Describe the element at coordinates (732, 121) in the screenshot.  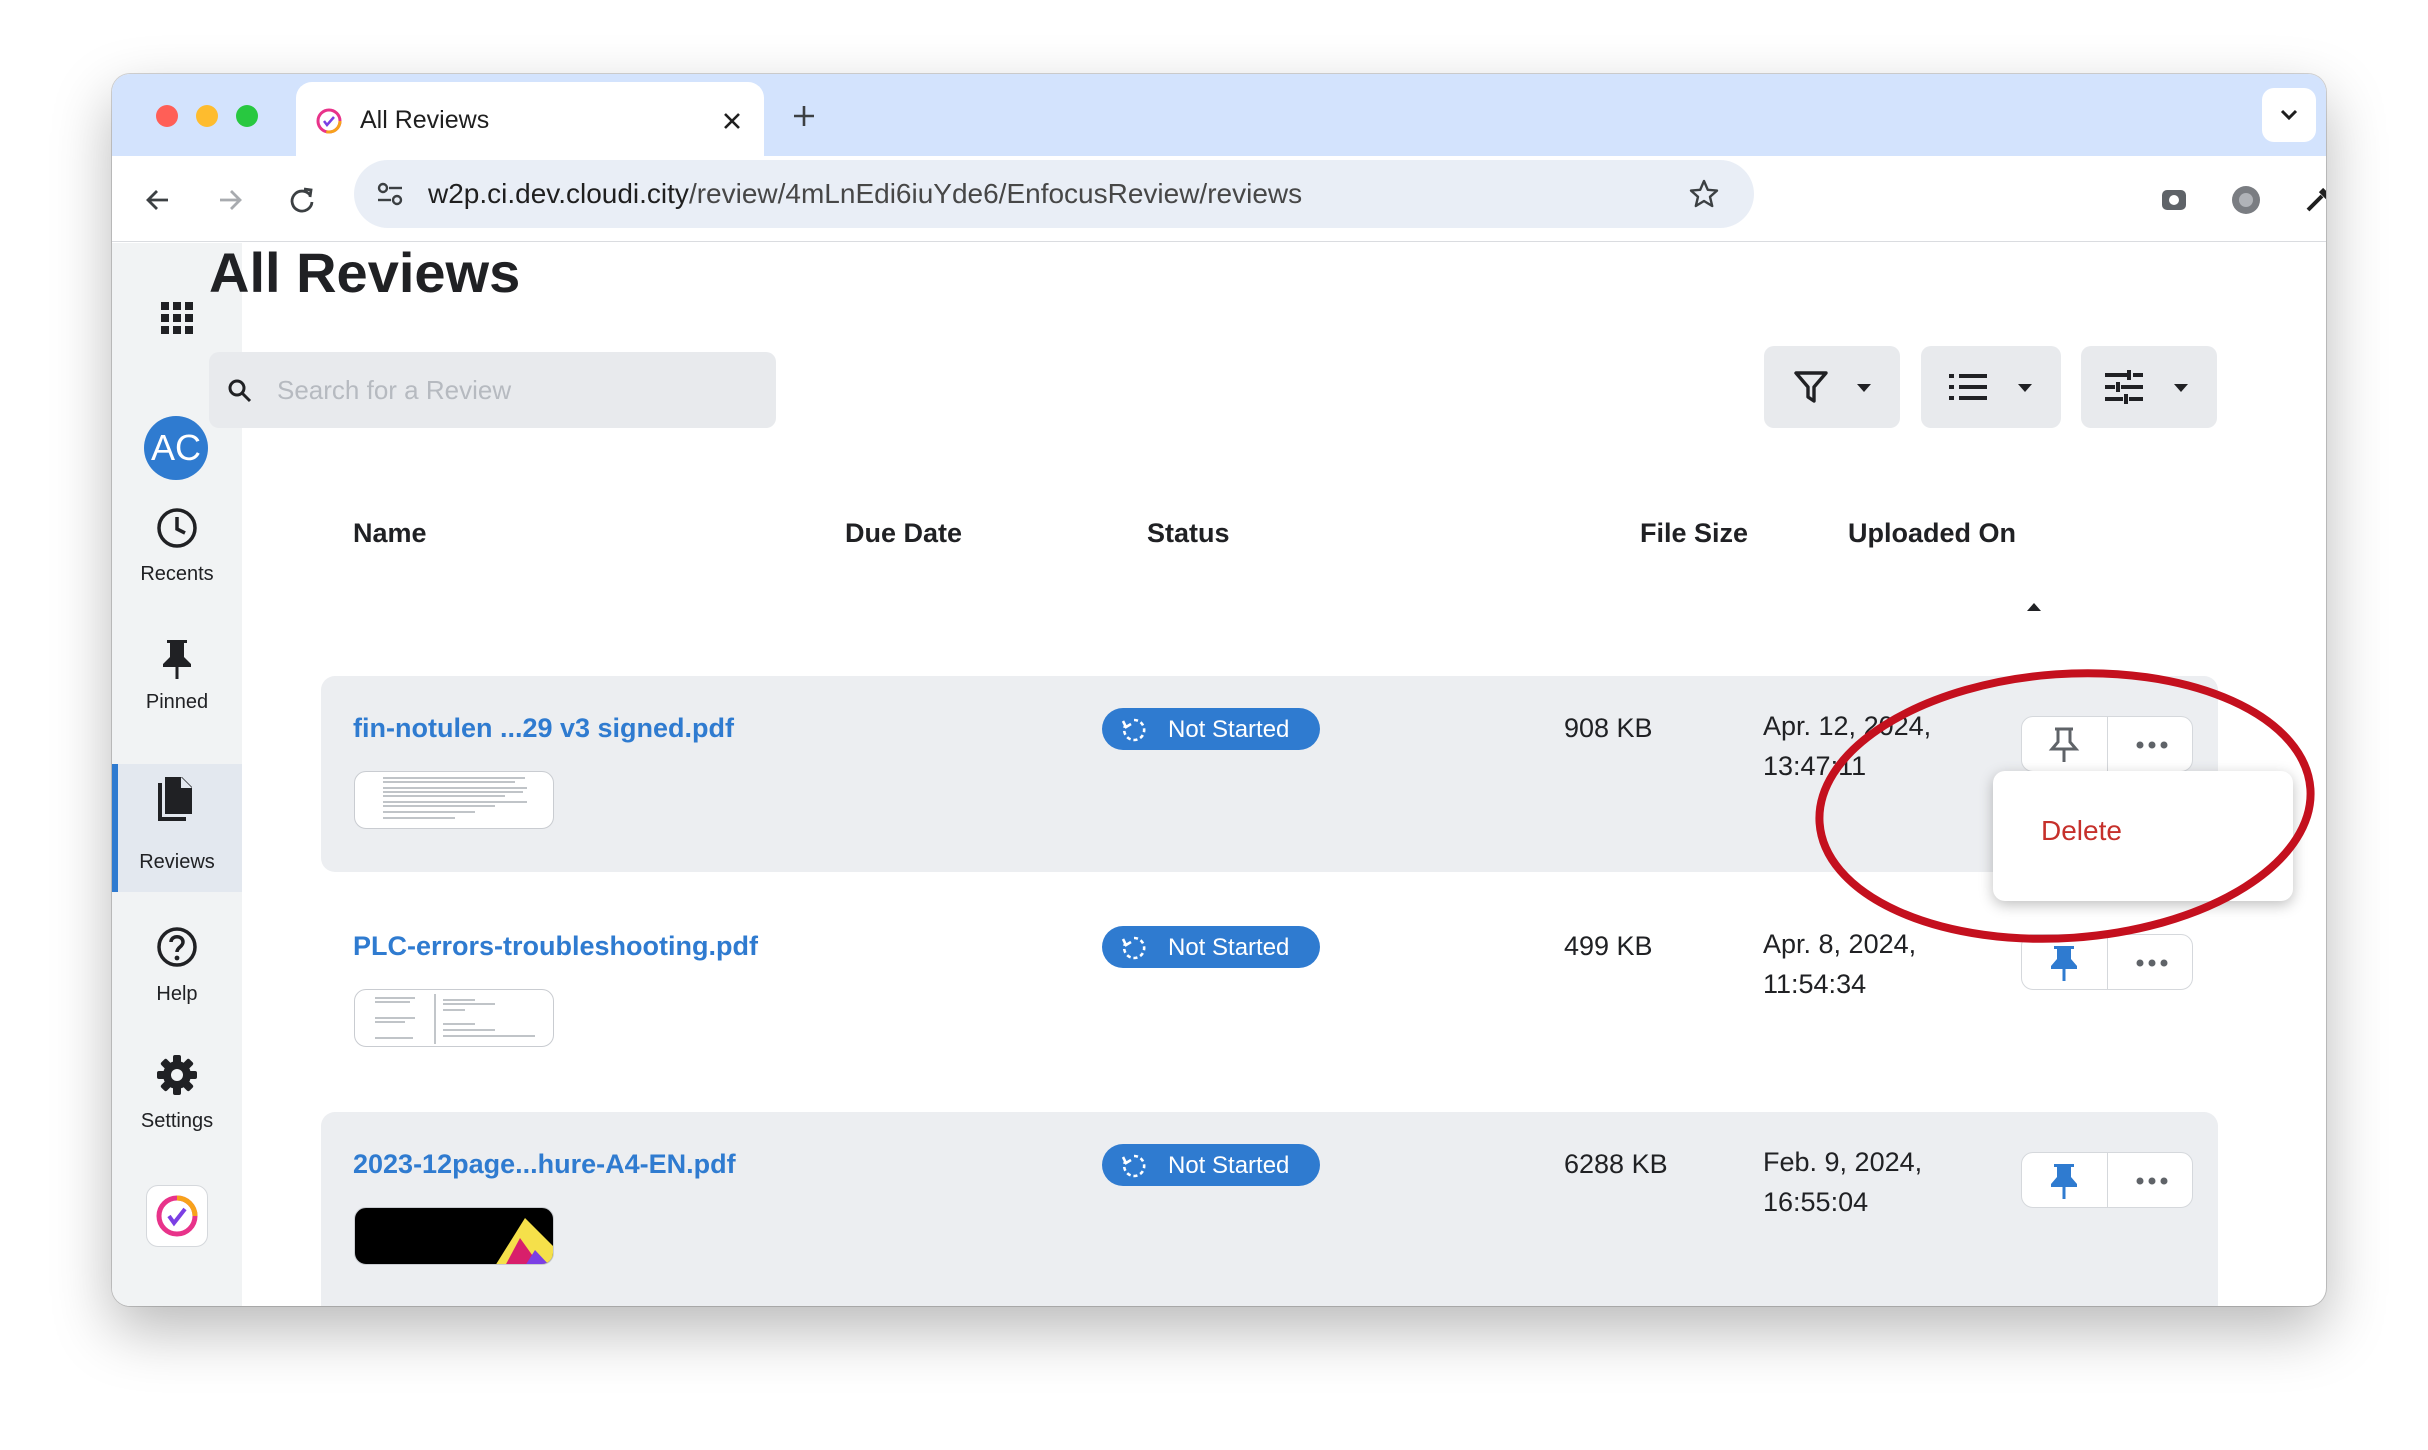
I see `close-tab-icon` at that location.